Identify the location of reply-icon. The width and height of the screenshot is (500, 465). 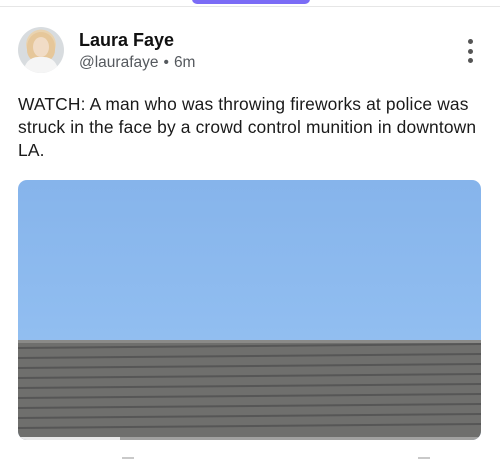
(128, 461).